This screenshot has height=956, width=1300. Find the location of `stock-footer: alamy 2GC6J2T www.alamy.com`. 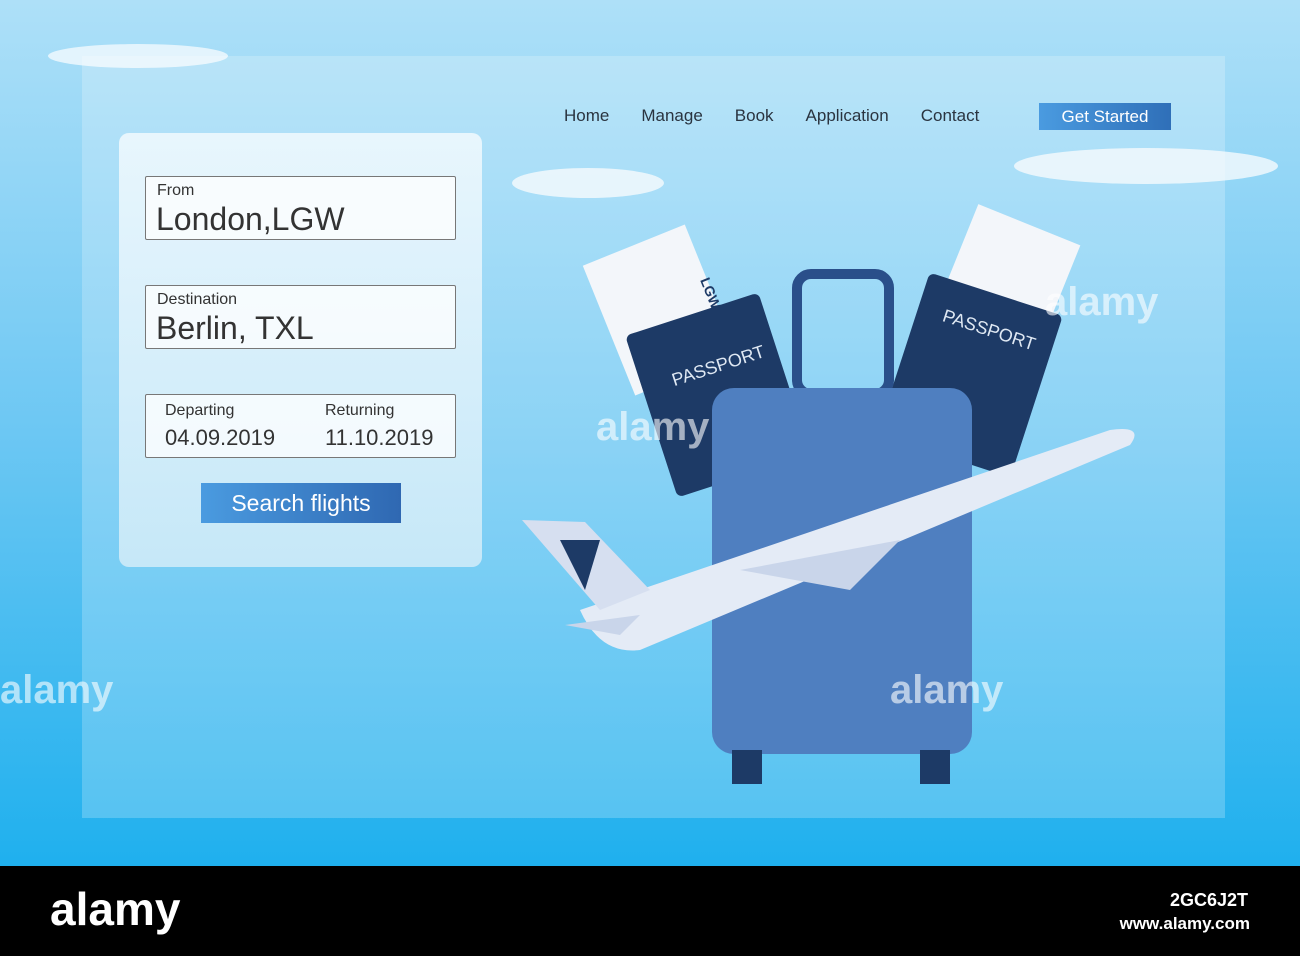

stock-footer: alamy 2GC6J2T www.alamy.com is located at coordinates (650, 911).